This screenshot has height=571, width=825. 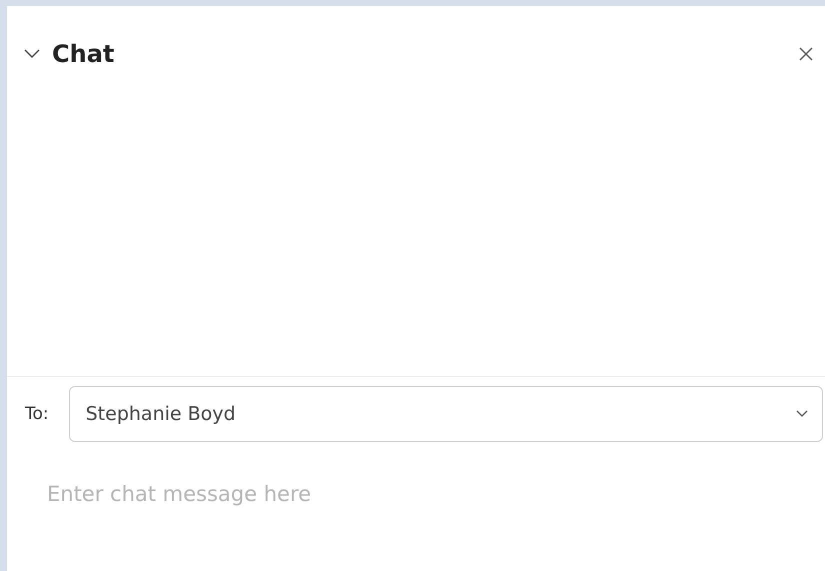 What do you see at coordinates (32, 54) in the screenshot?
I see `chevron-icon` at bounding box center [32, 54].